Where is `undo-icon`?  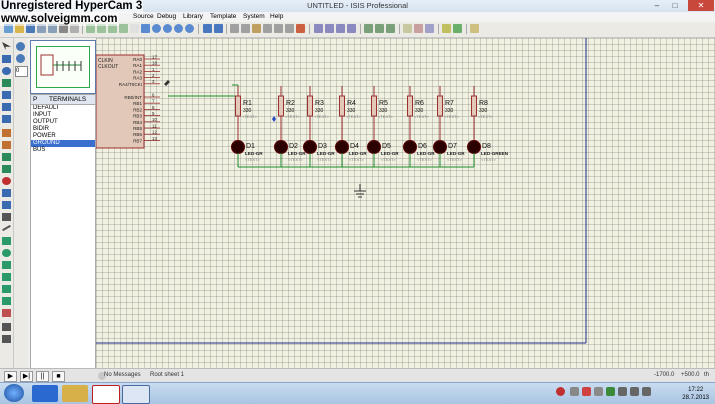 undo-icon is located at coordinates (207, 28).